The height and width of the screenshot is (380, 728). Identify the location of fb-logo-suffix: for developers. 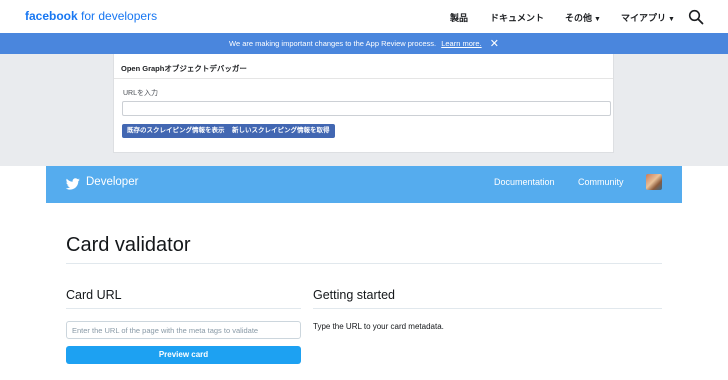
(119, 16).